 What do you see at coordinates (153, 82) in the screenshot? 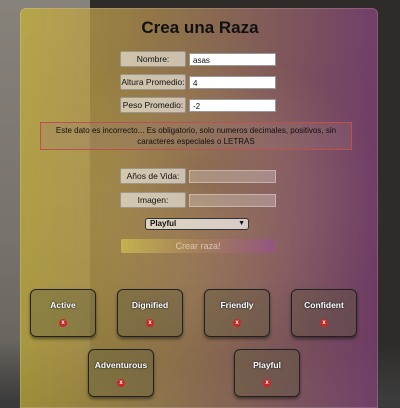
I see `altura-label: Altura Promedio:` at bounding box center [153, 82].